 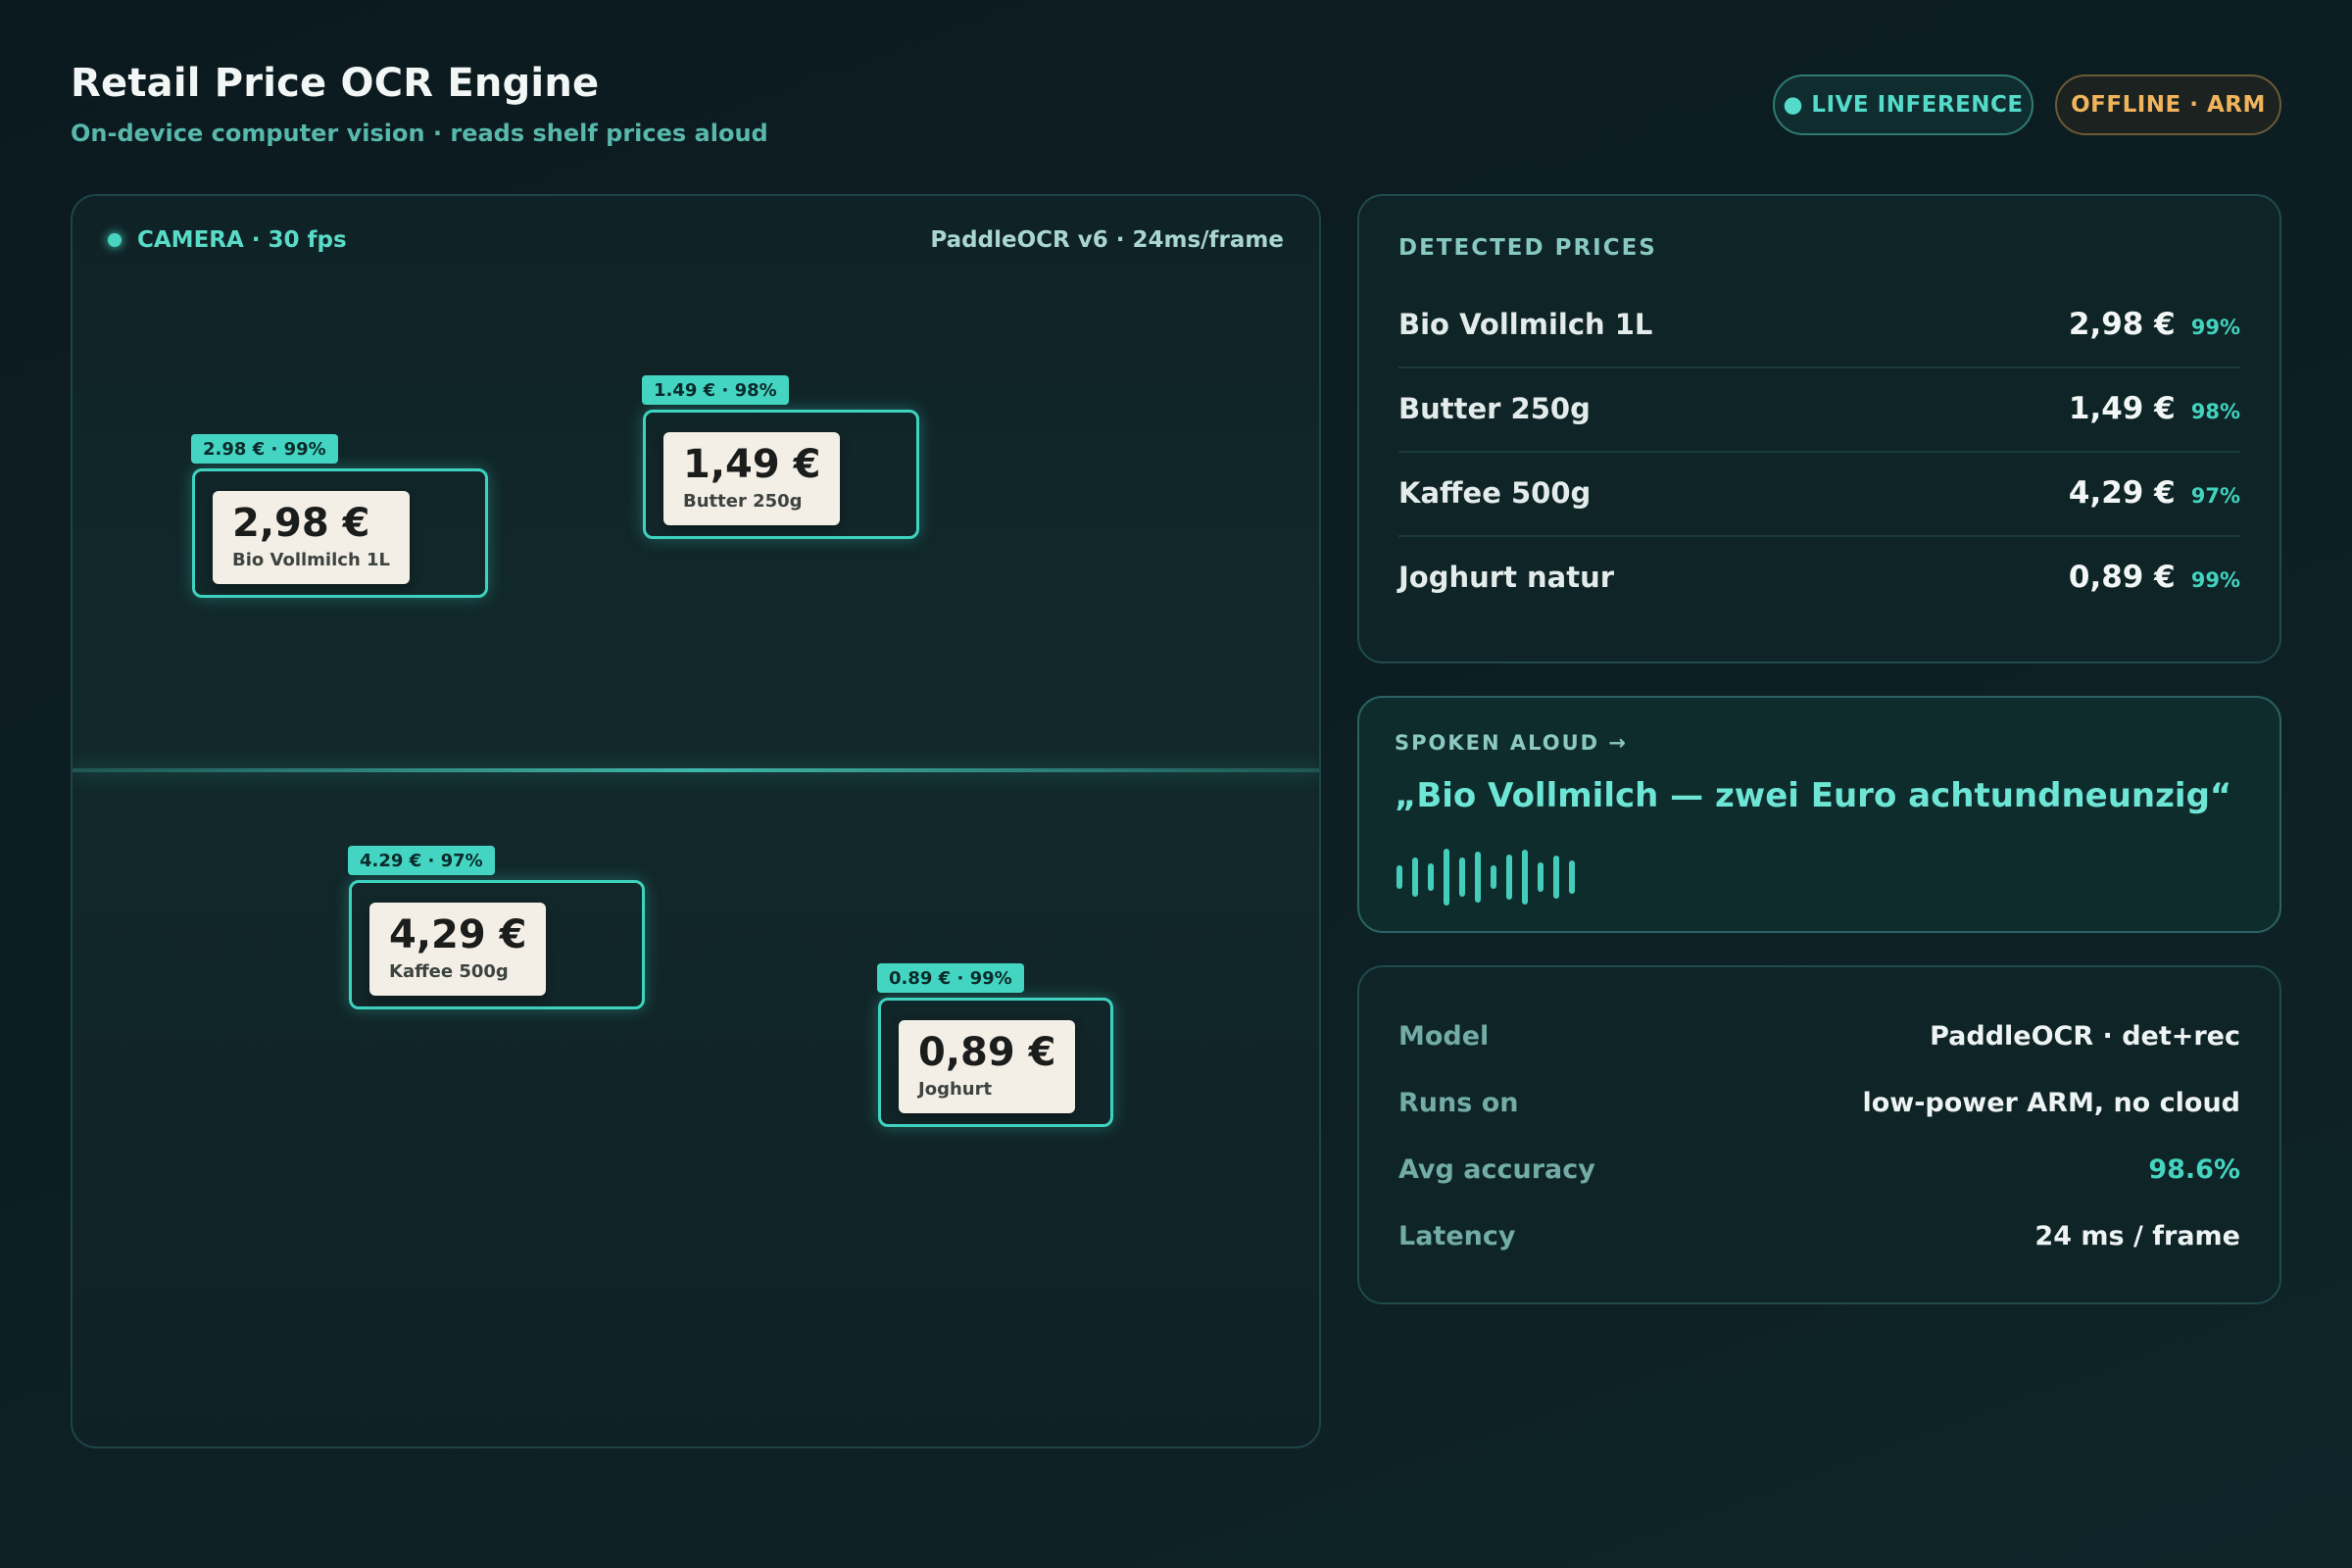 I want to click on camera-status: CAMERA · 30 fps, so click(x=227, y=240).